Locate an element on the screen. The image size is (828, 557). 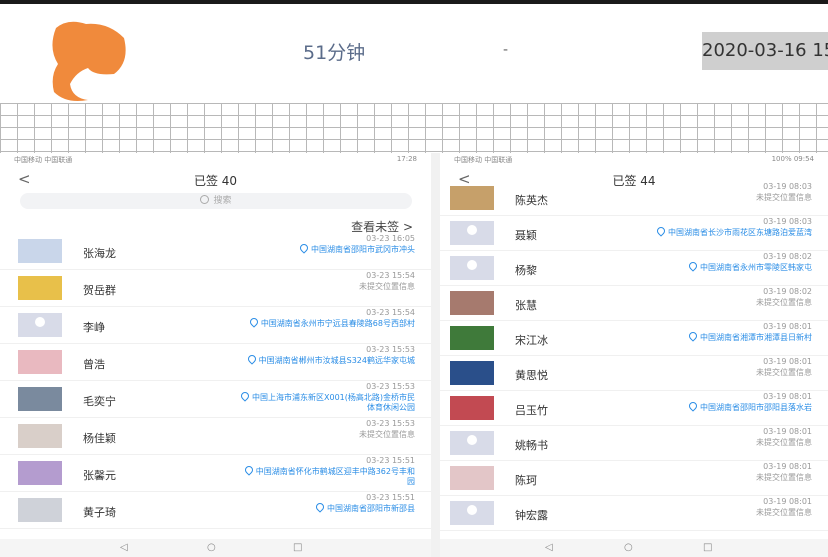
search-input: 搜索 is located at coordinates (216, 201).